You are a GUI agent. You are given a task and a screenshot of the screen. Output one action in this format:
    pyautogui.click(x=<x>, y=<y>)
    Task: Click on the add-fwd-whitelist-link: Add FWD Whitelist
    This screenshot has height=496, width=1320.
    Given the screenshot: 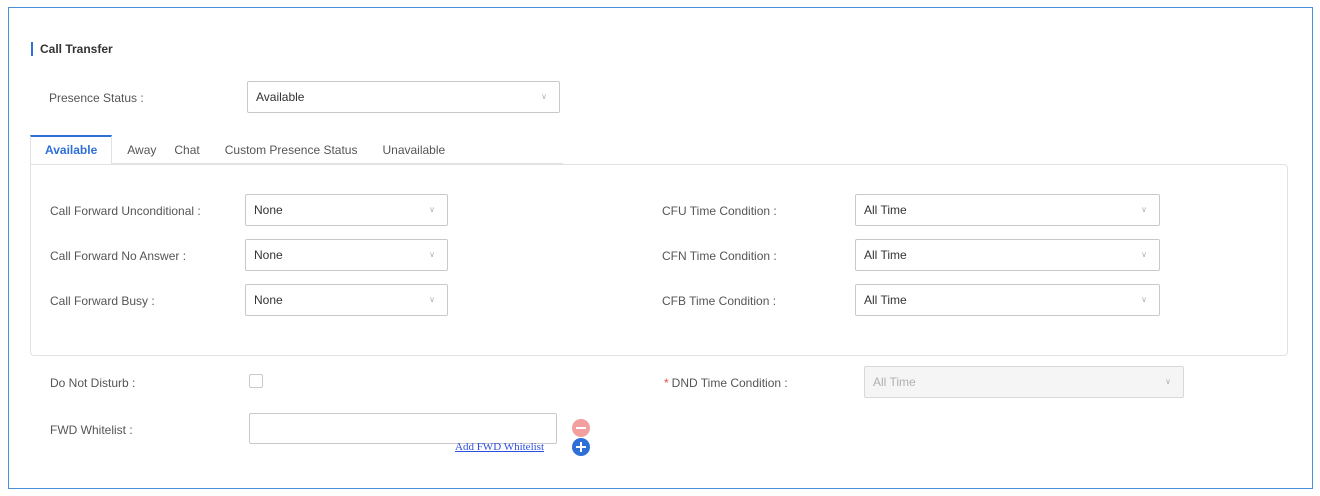 What is the action you would take?
    pyautogui.click(x=499, y=447)
    